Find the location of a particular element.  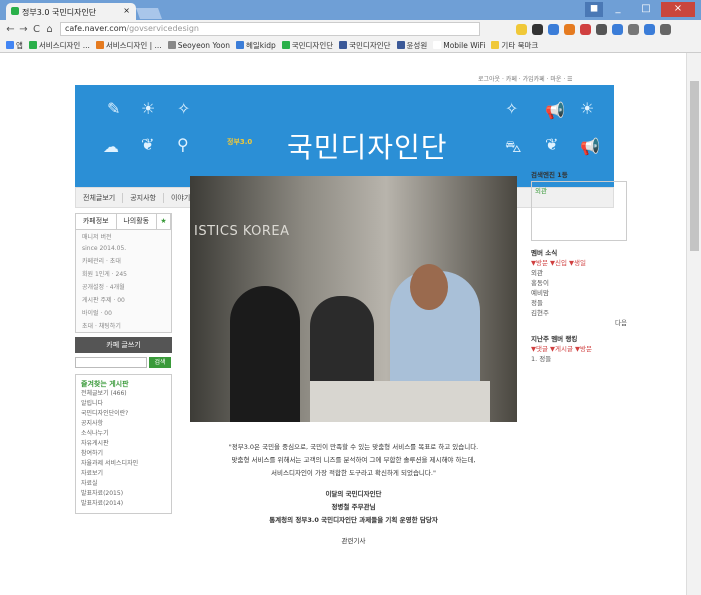

tab-title: 정부3.0 국민디자인단 is located at coordinates (59, 12).